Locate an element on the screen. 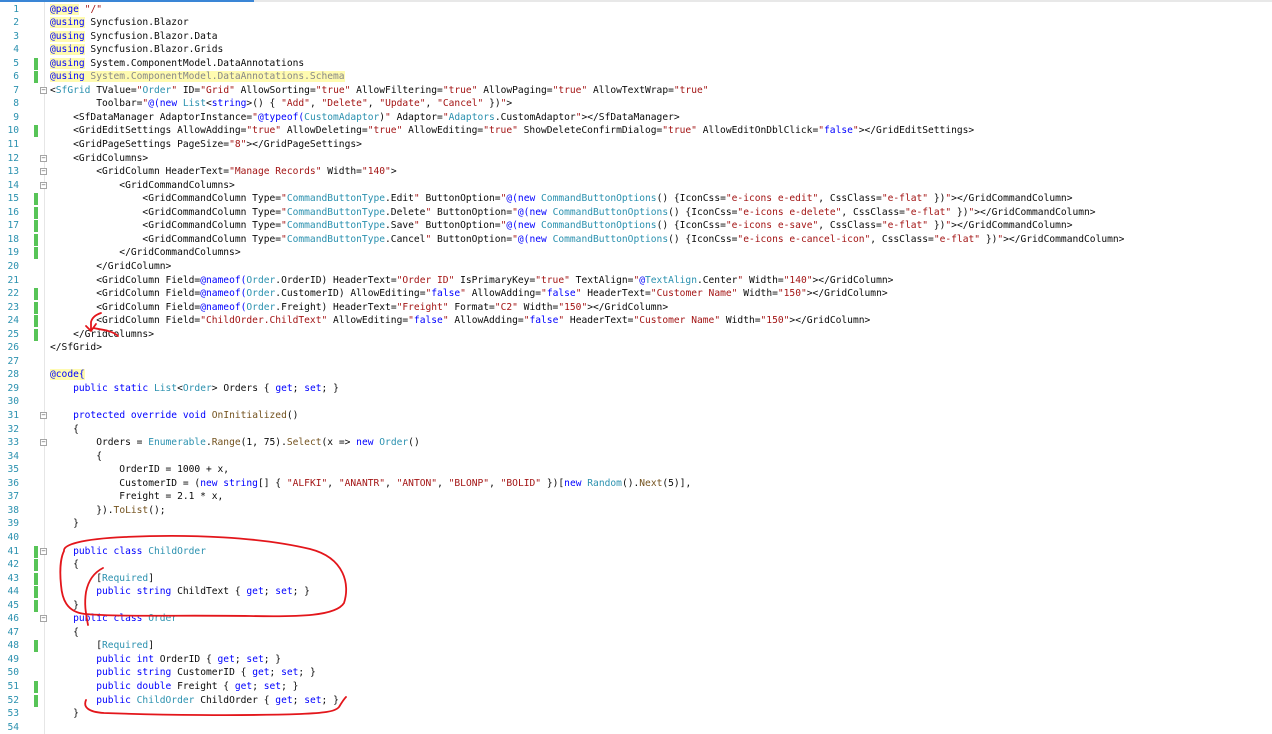 Image resolution: width=1272 pixels, height=734 pixels. code-line: 48 [Required] is located at coordinates (636, 646).